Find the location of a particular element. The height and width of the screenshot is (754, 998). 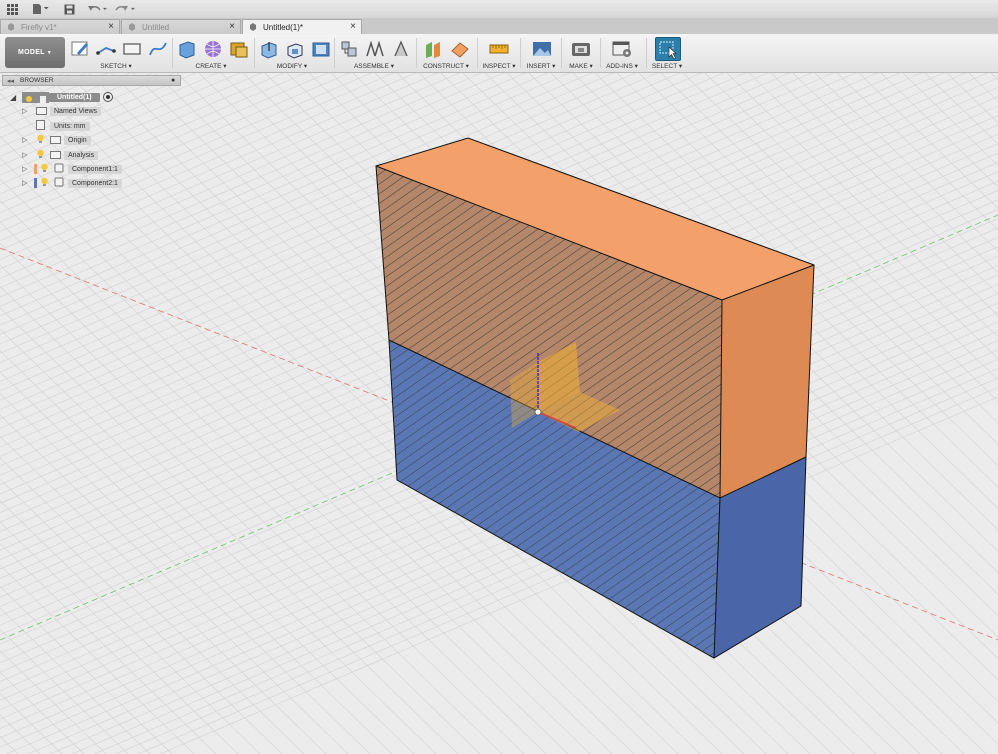

measure-icon is located at coordinates (499, 49).